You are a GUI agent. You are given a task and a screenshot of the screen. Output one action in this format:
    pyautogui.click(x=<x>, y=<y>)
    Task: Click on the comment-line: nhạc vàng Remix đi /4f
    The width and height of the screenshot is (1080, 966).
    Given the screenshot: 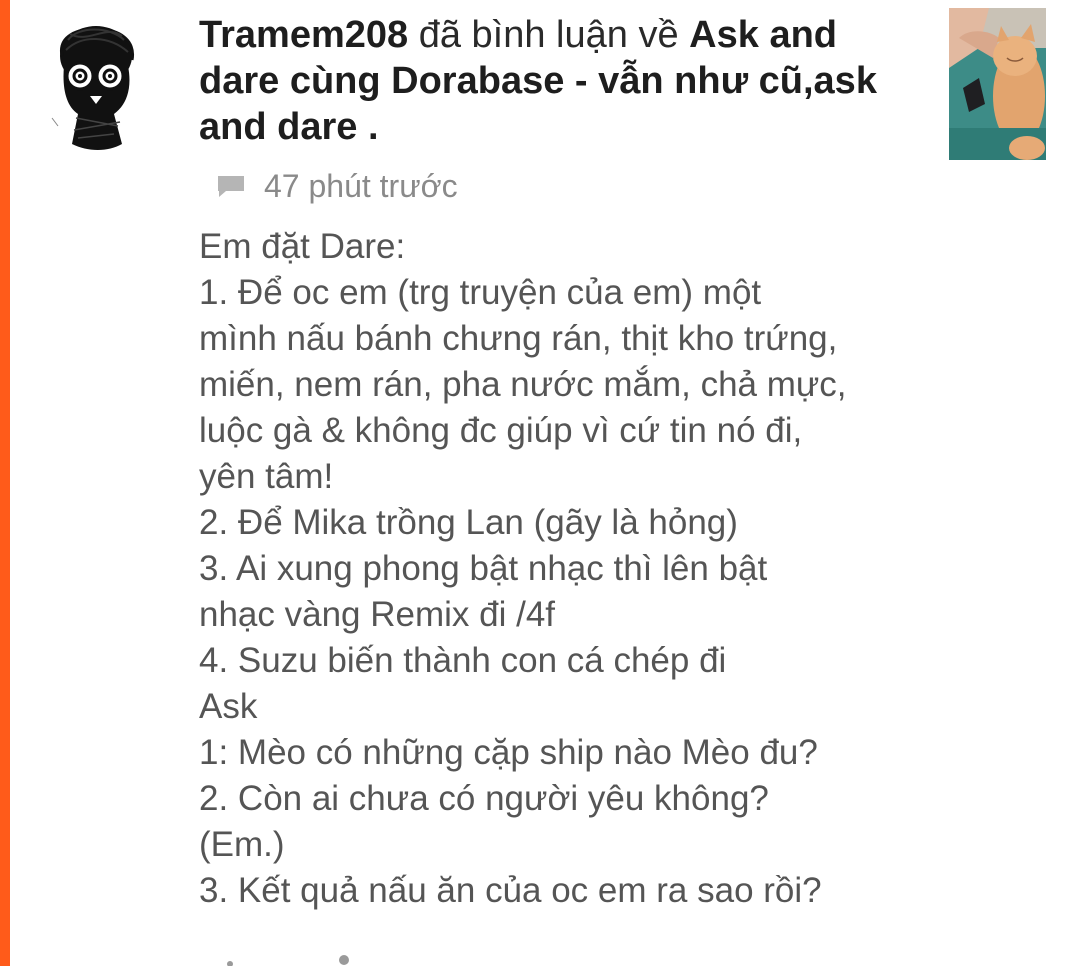 What is the action you would take?
    pyautogui.click(x=377, y=614)
    